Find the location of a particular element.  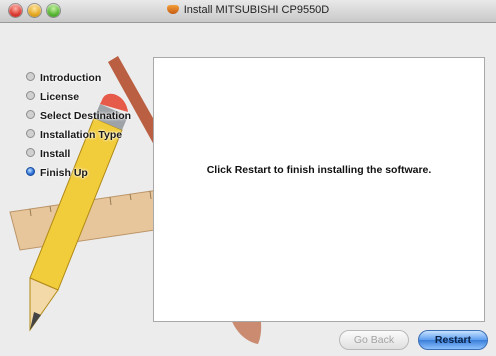

step-finish-up: Finish Up is located at coordinates (78, 176).